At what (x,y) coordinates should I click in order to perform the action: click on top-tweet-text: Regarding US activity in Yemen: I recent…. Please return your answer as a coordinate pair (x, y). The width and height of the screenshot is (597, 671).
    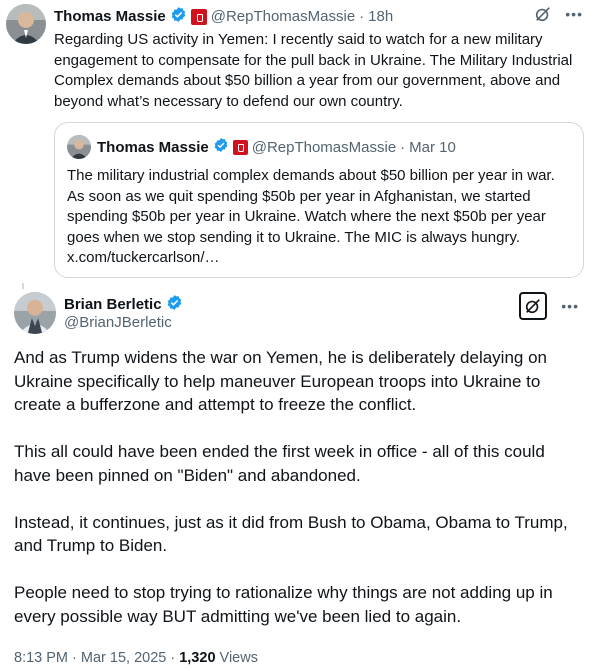
    Looking at the image, I should click on (313, 70).